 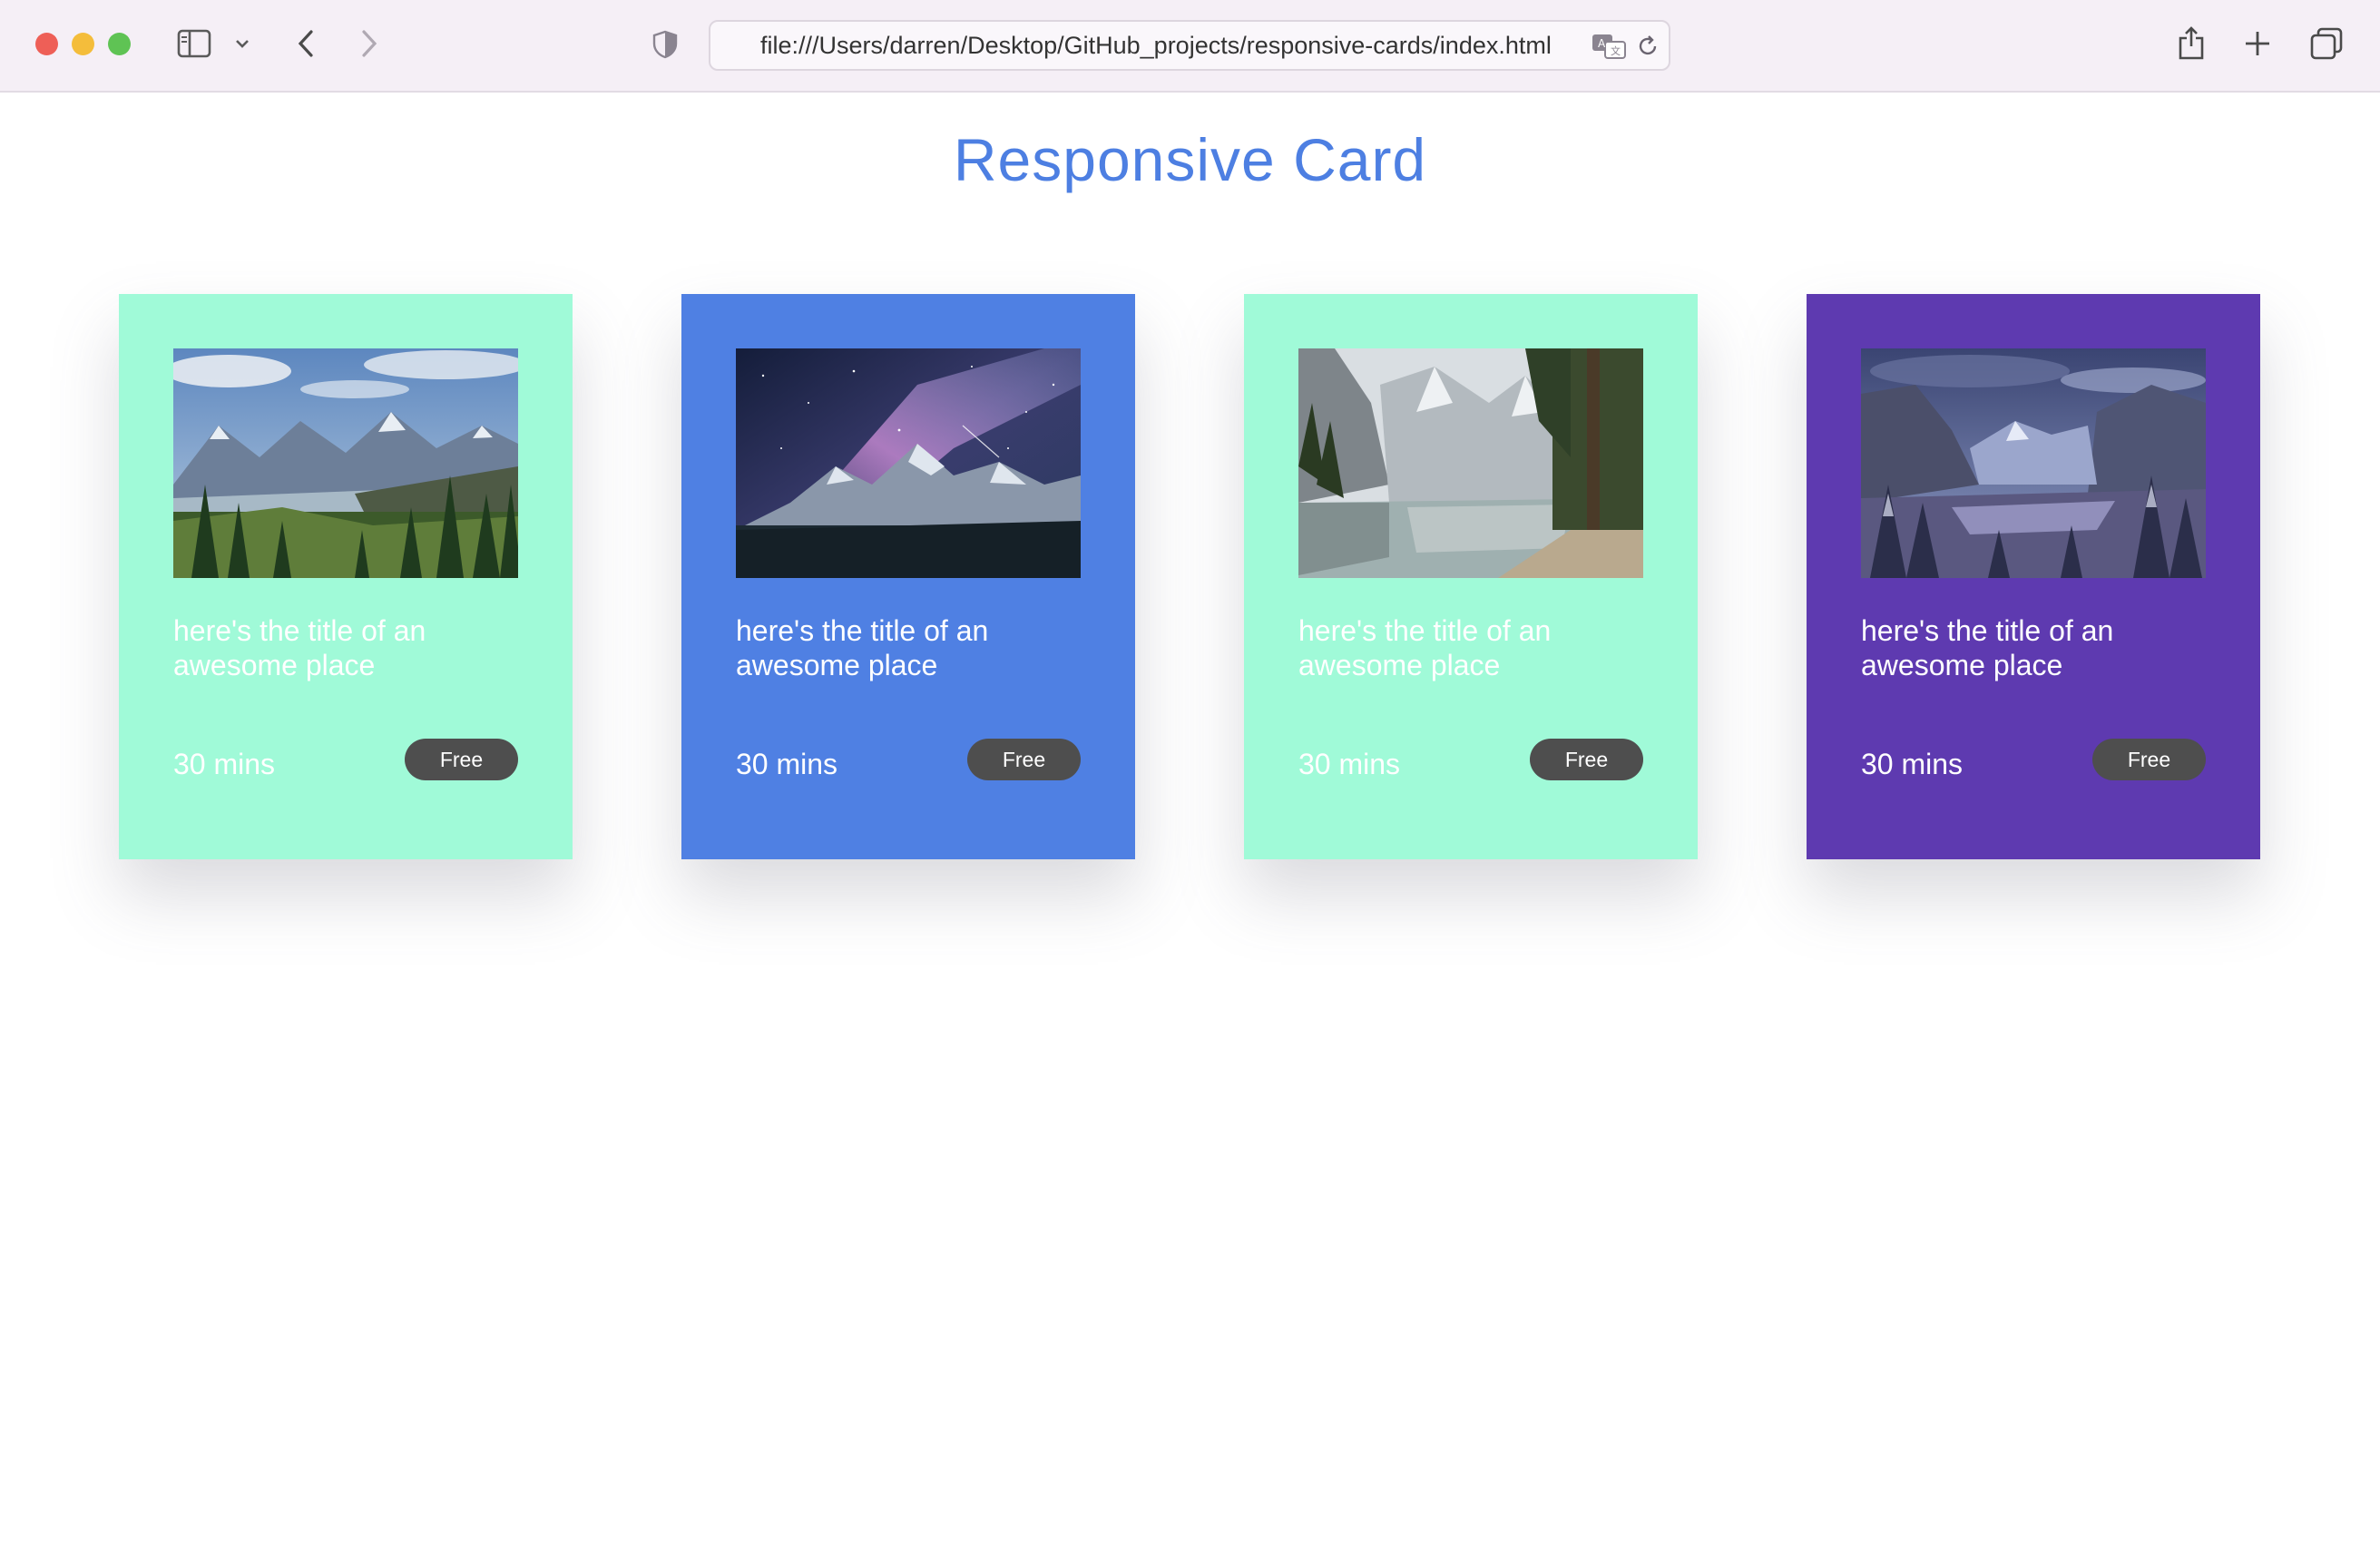 I want to click on new-tab-icon, so click(x=2258, y=43).